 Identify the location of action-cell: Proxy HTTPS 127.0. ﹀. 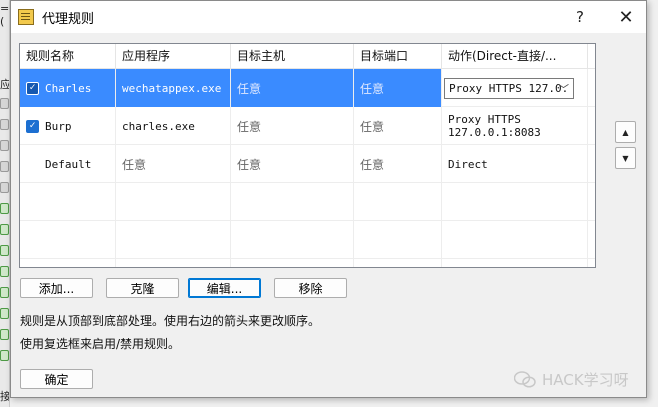
(515, 88).